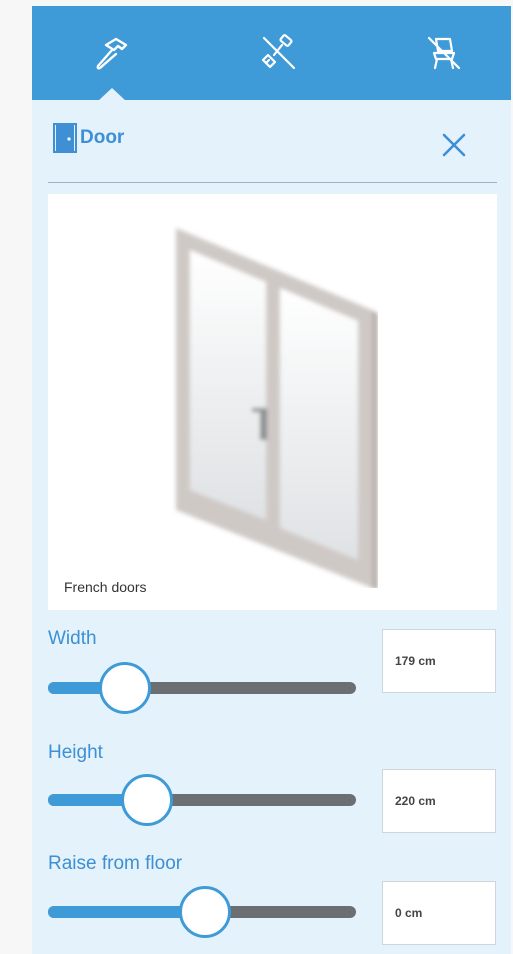  Describe the element at coordinates (72, 638) in the screenshot. I see `width-label: Width` at that location.